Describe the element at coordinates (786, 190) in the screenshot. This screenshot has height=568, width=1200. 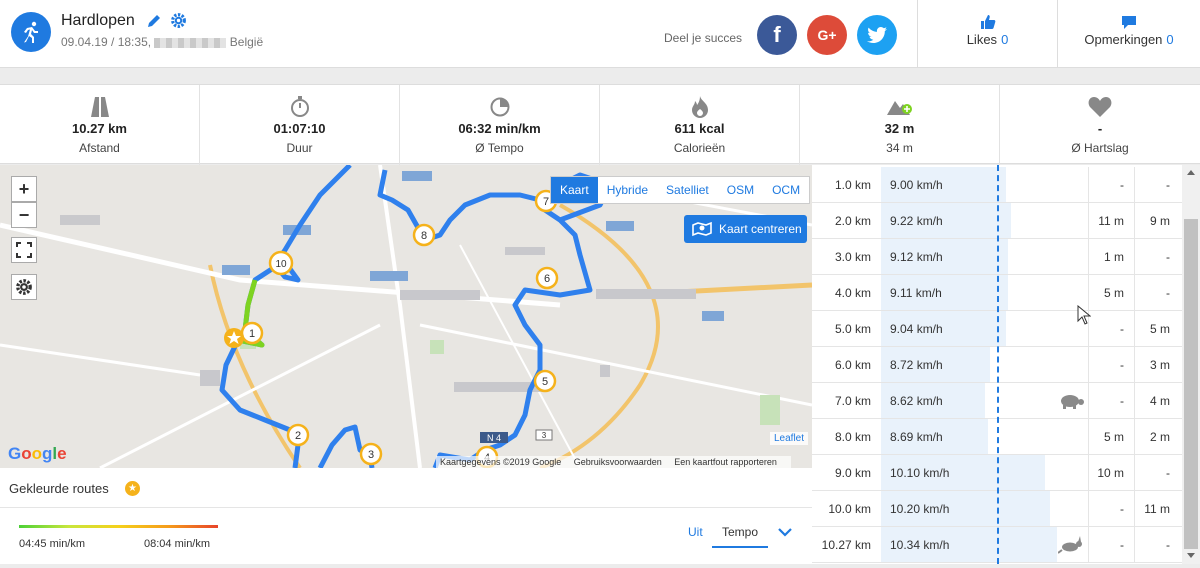
I see `layer-ocm: OCM` at that location.